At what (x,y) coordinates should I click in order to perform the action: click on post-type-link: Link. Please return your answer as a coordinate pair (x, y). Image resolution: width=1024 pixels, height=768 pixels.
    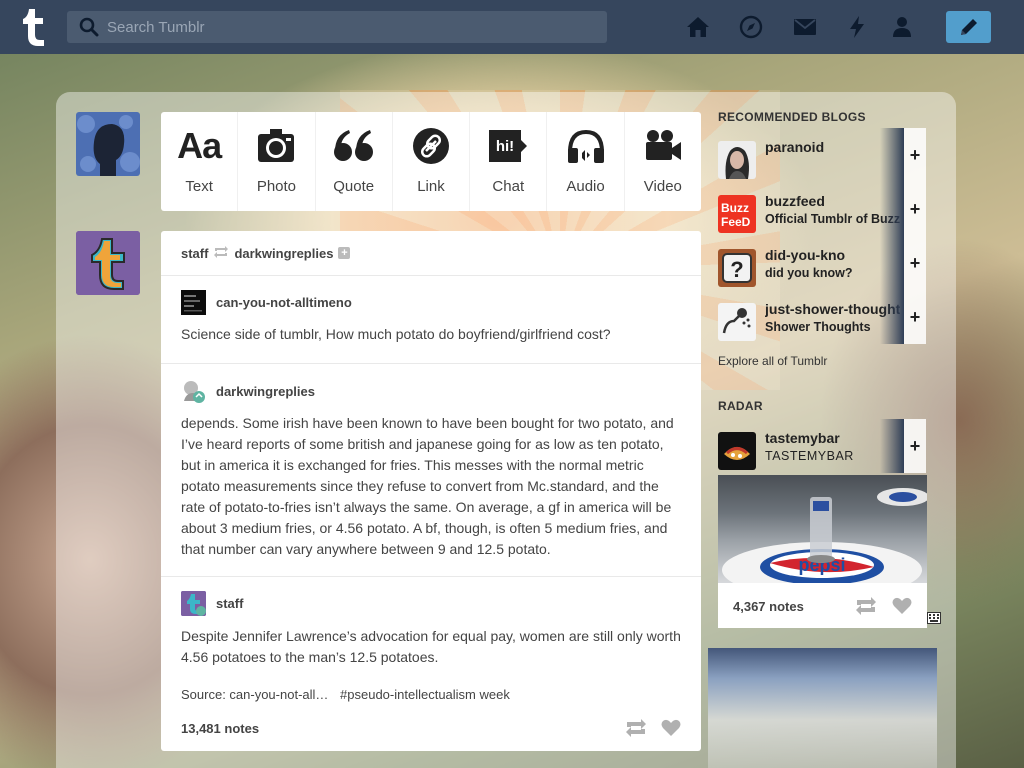
    Looking at the image, I should click on (432, 161).